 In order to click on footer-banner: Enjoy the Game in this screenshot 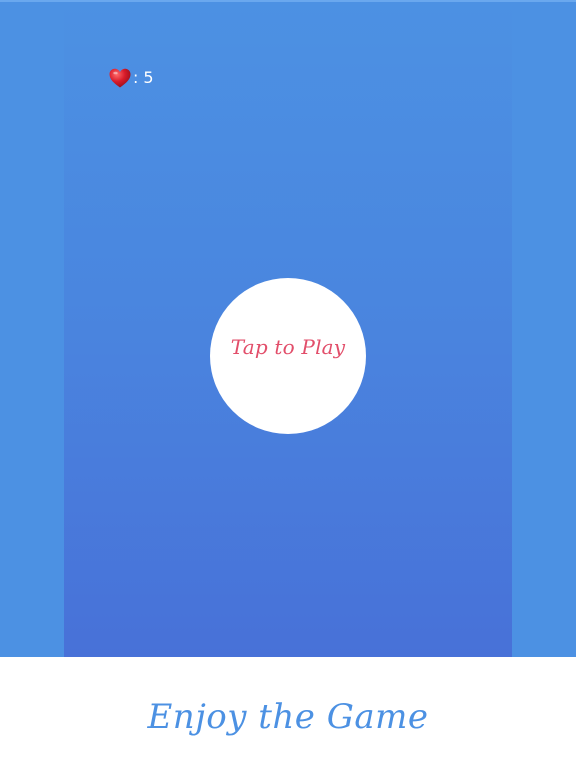, I will do `click(288, 712)`.